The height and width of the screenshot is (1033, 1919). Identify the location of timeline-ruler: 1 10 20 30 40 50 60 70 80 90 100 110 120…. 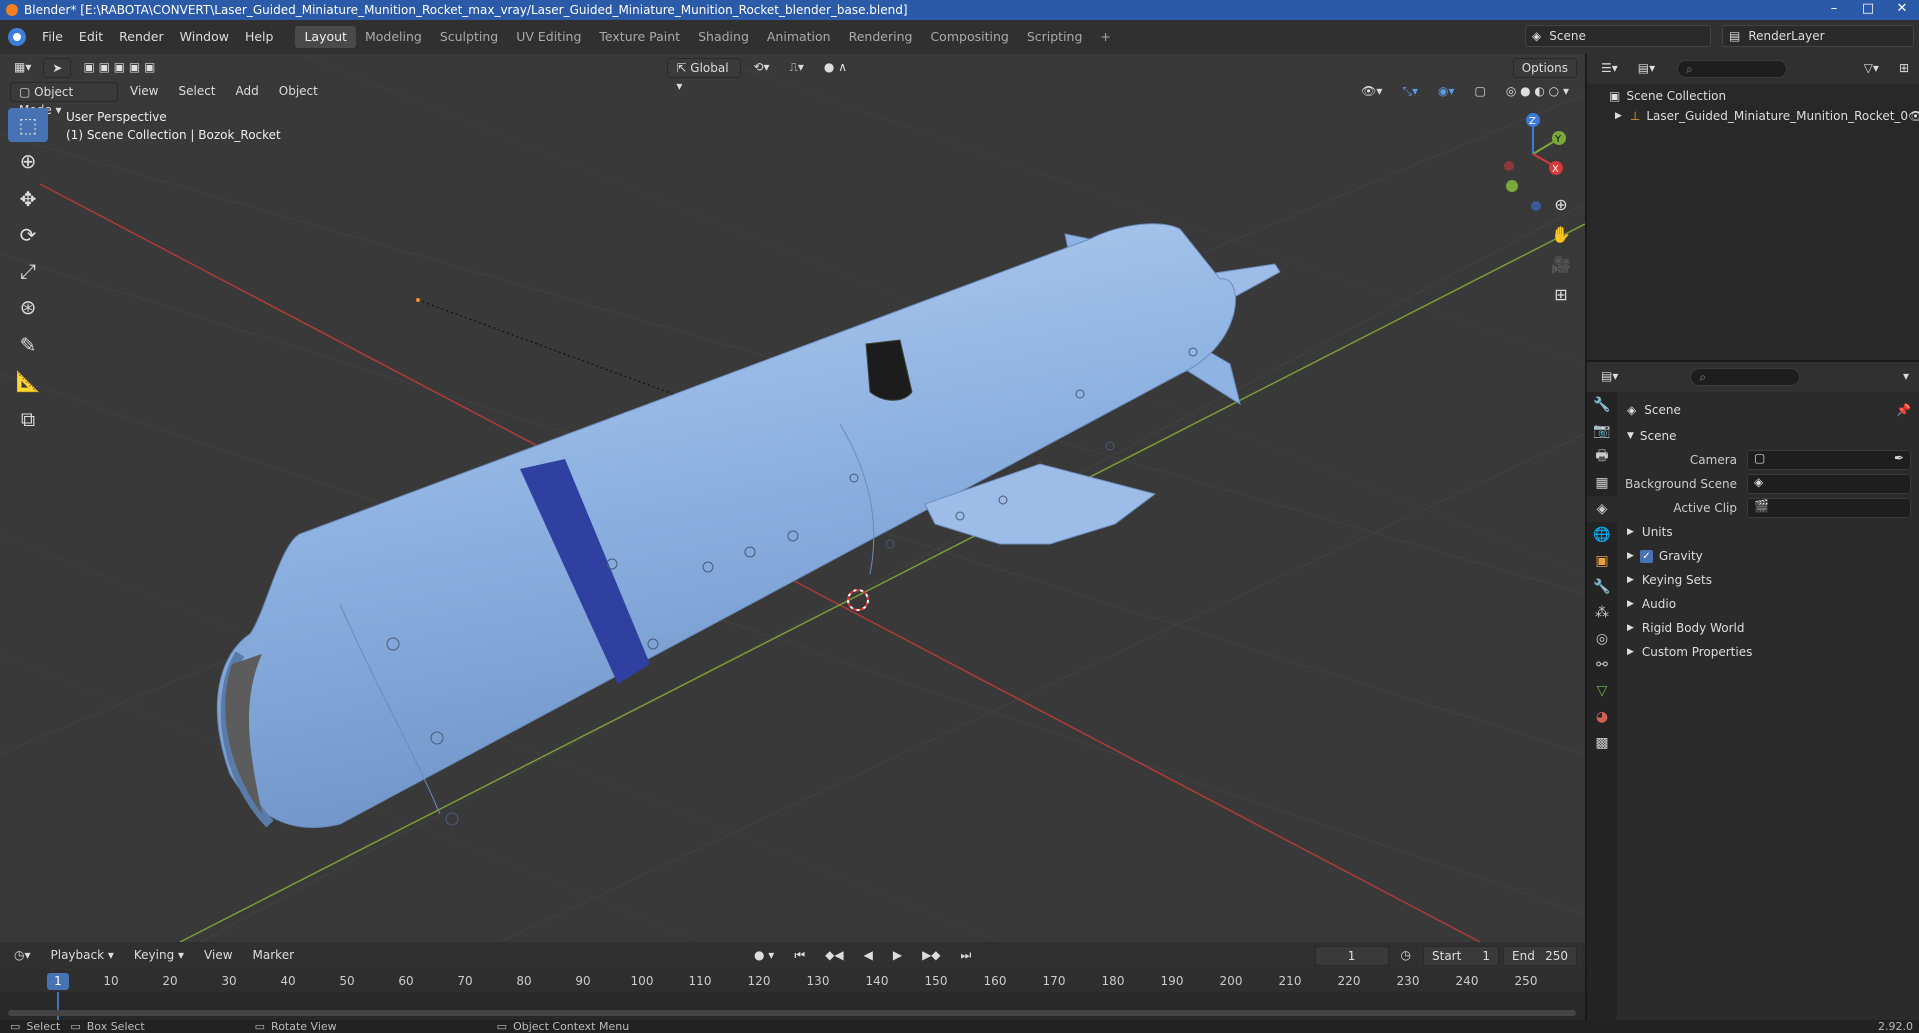
(792, 981).